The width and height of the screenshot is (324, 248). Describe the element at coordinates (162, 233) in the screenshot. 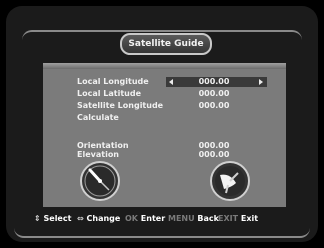

I see `footer-frame` at that location.